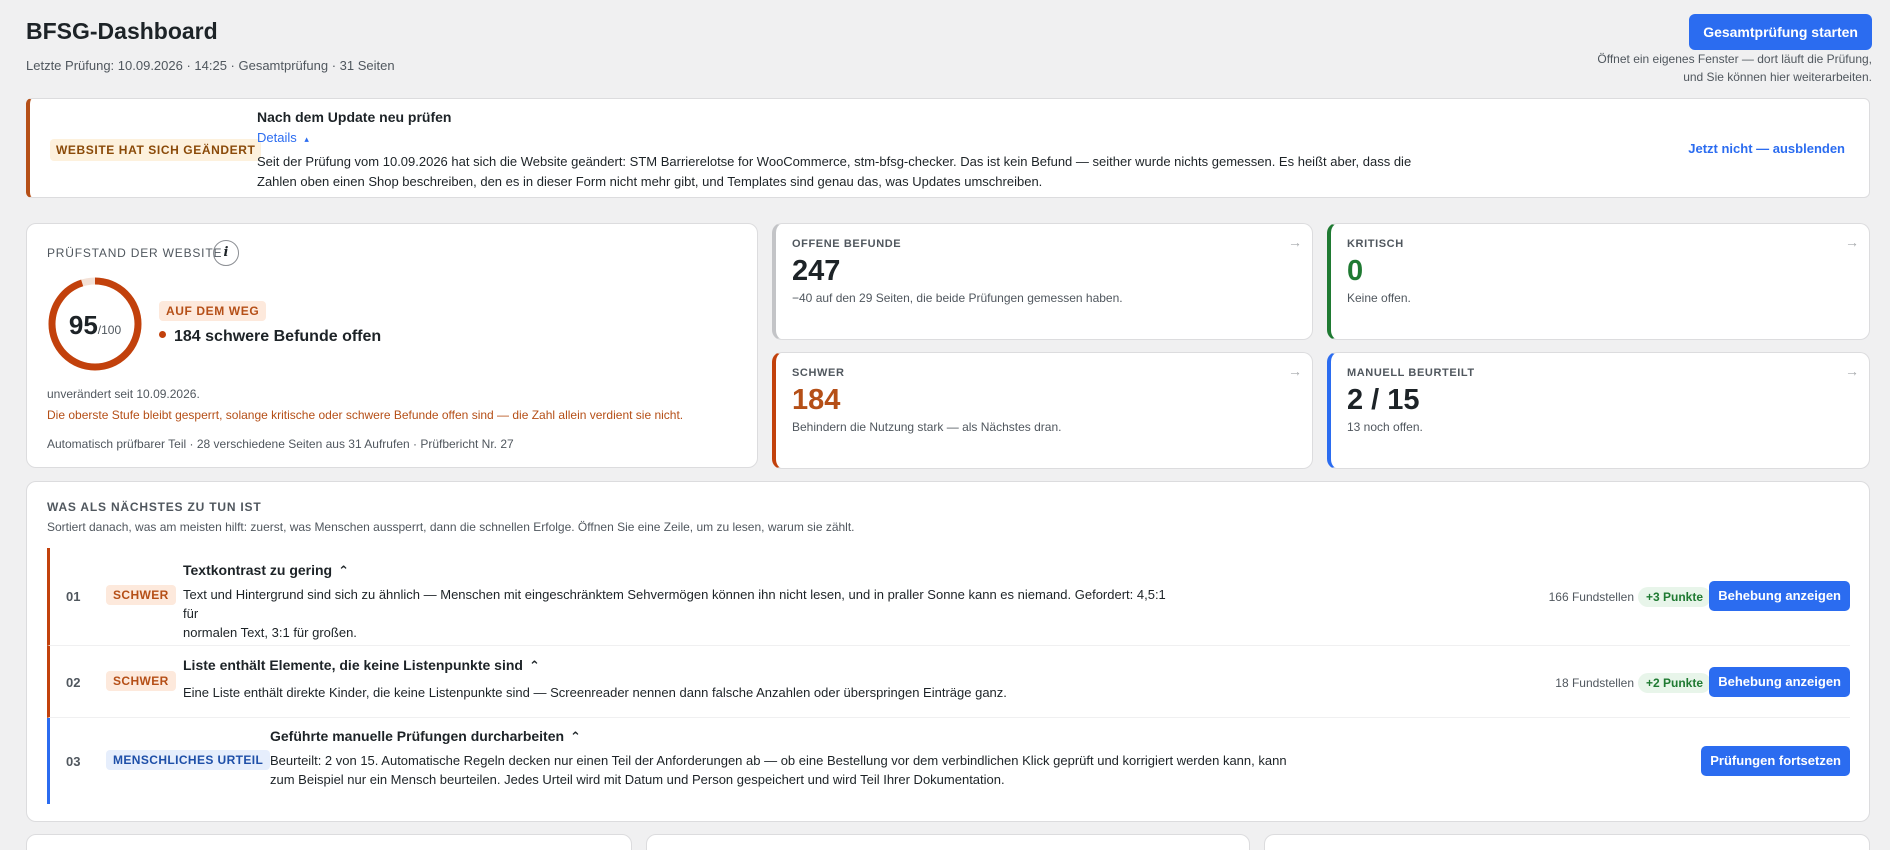 Image resolution: width=1890 pixels, height=850 pixels. Describe the element at coordinates (83, 325) in the screenshot. I see `score-number: 95` at that location.